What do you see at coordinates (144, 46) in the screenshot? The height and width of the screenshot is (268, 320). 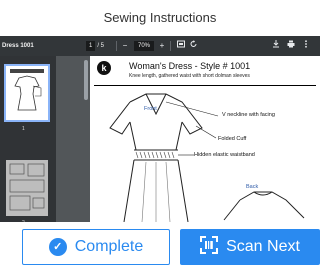 I see `zoom-level: 70%` at bounding box center [144, 46].